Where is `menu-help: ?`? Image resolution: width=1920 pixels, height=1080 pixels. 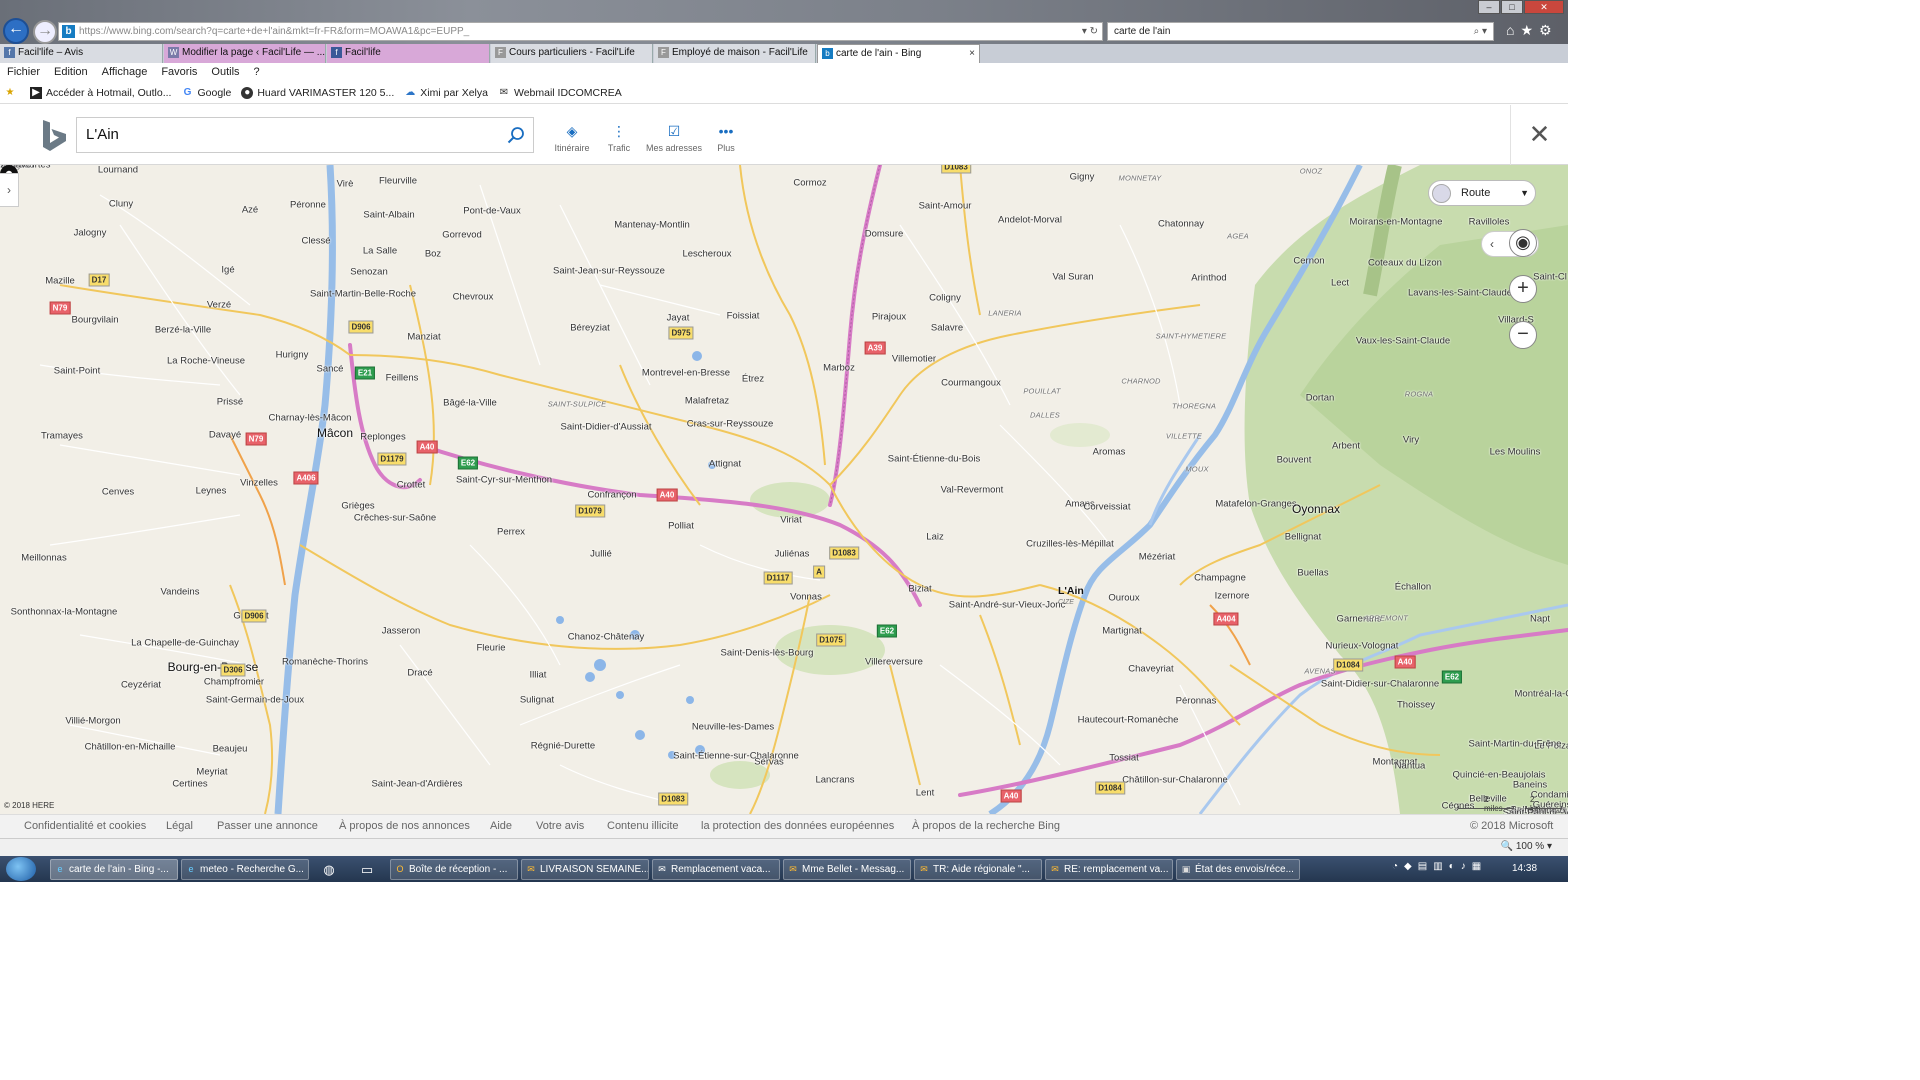
menu-help: ? is located at coordinates (257, 73).